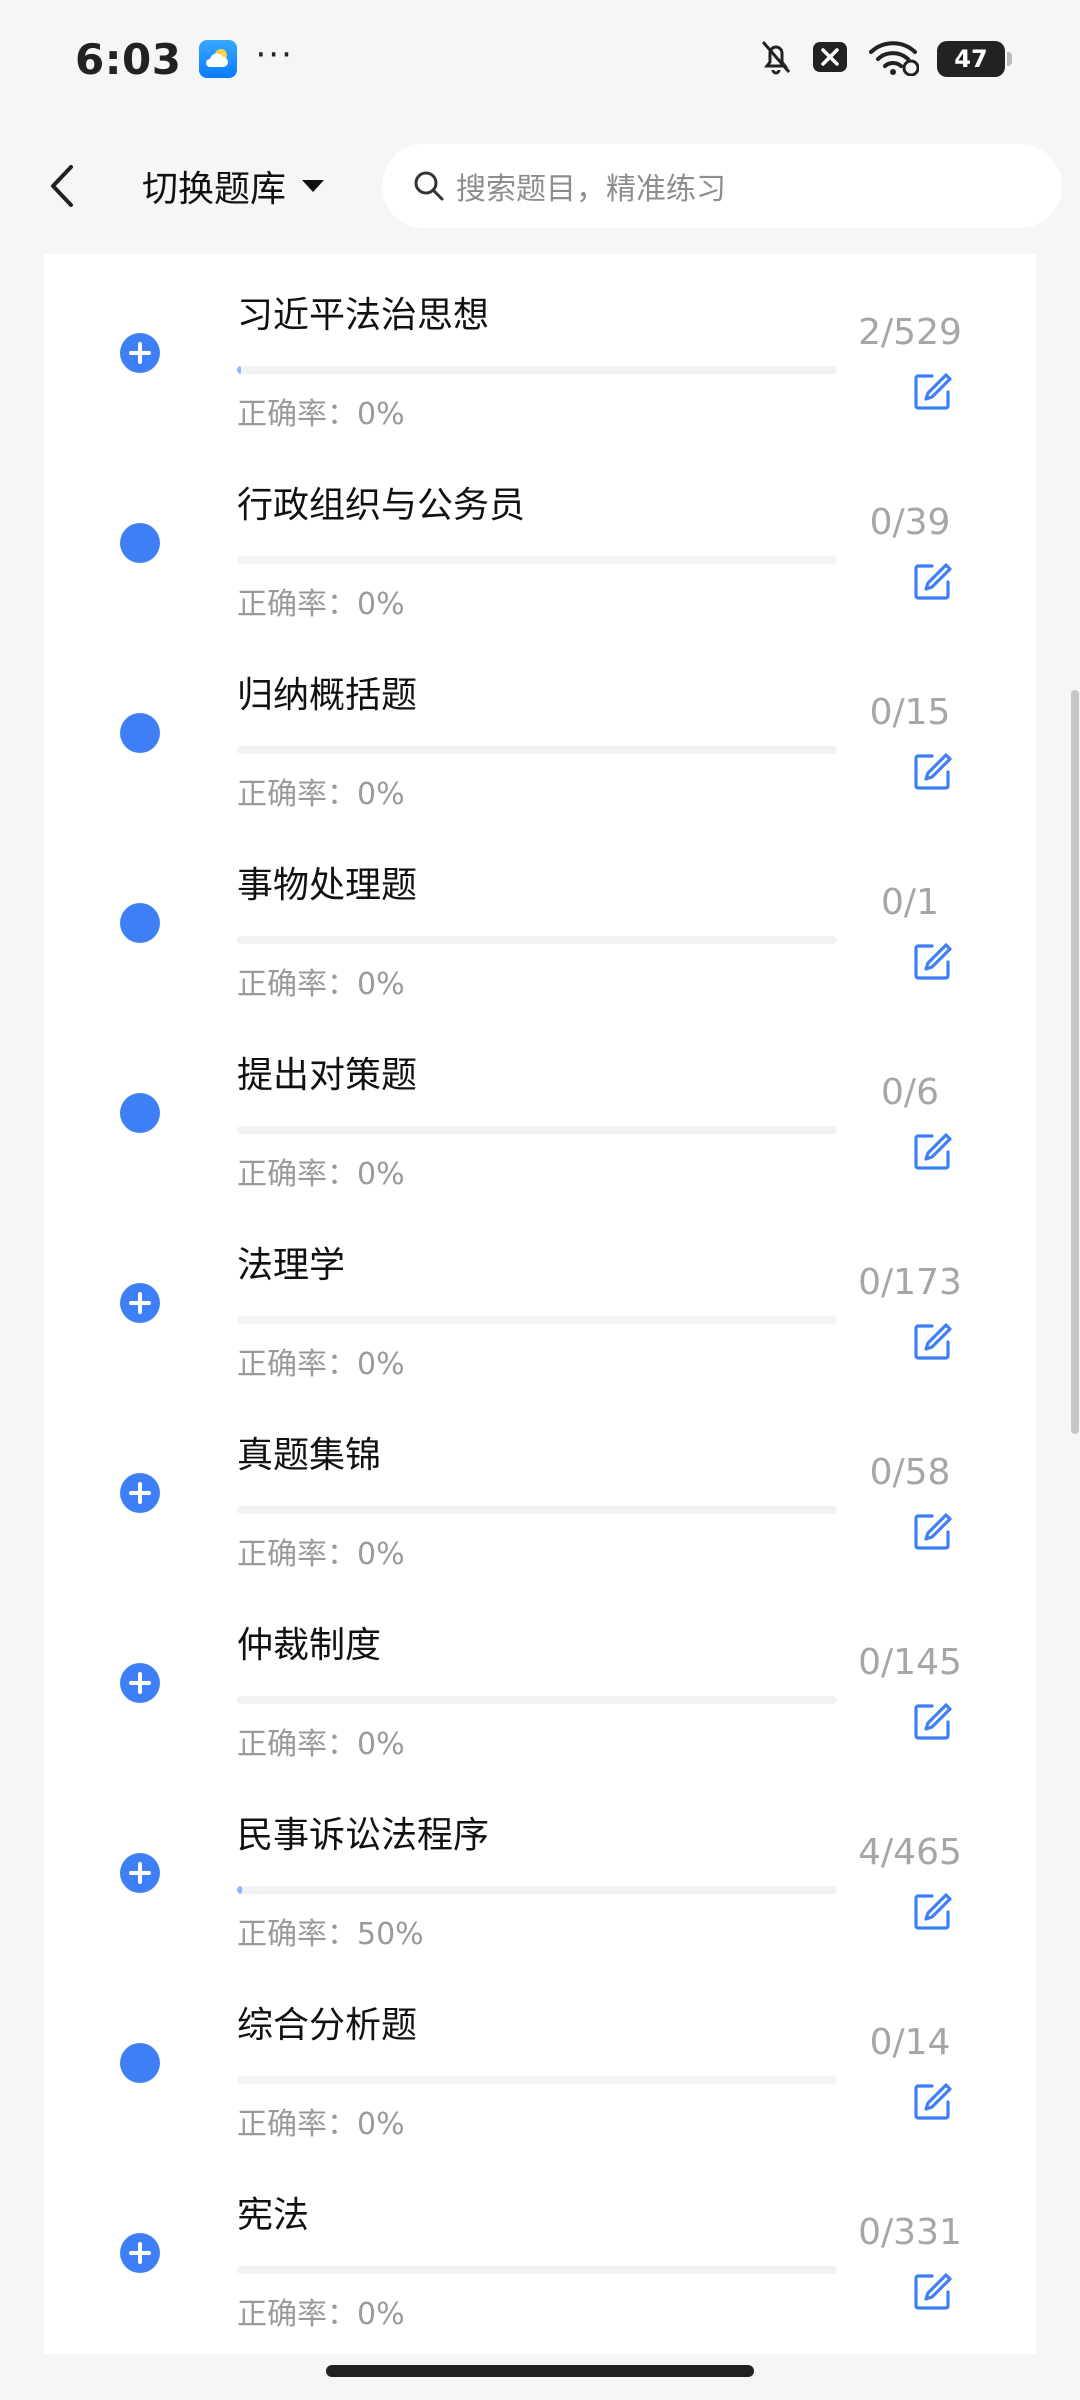  I want to click on search-placeholder: 搜索题目，精准练习, so click(591, 189).